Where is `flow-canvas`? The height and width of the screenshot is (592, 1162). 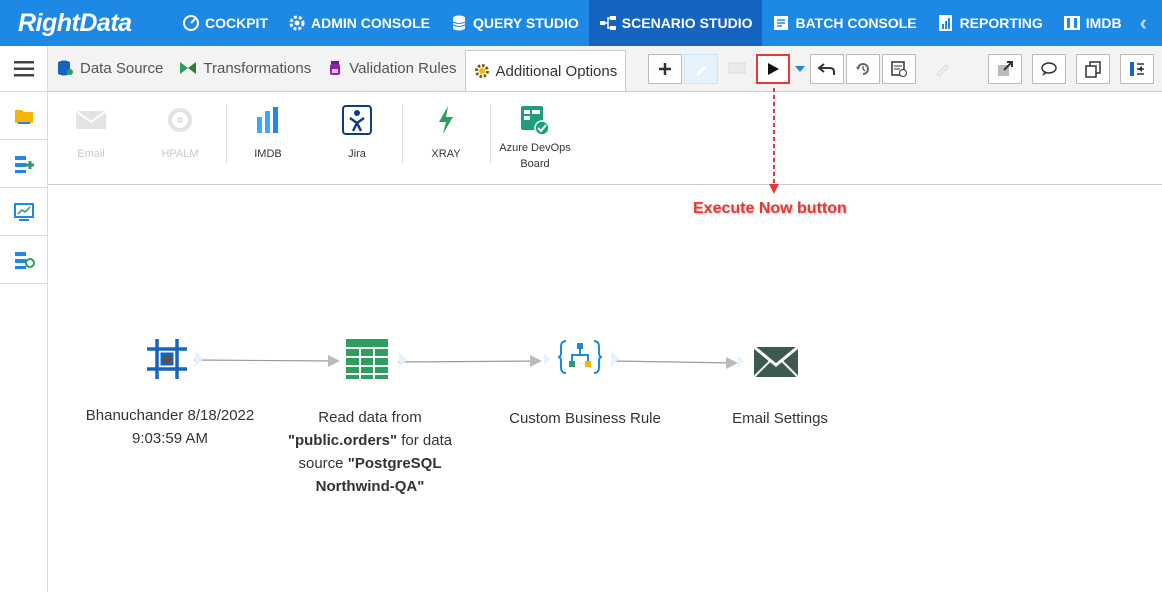
flow-canvas is located at coordinates (468, 360).